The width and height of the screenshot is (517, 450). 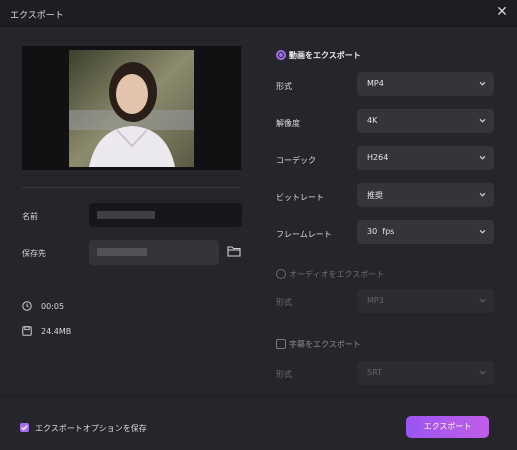 What do you see at coordinates (154, 252) in the screenshot?
I see `save-path-field` at bounding box center [154, 252].